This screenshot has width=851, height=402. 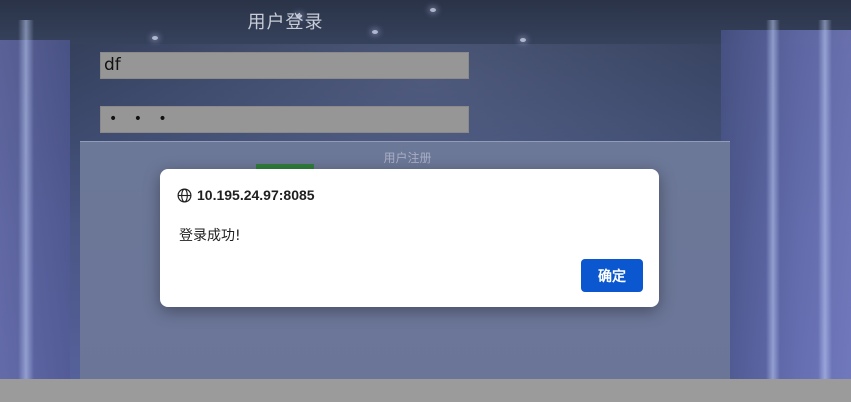 What do you see at coordinates (284, 65) in the screenshot?
I see `username-input: df` at bounding box center [284, 65].